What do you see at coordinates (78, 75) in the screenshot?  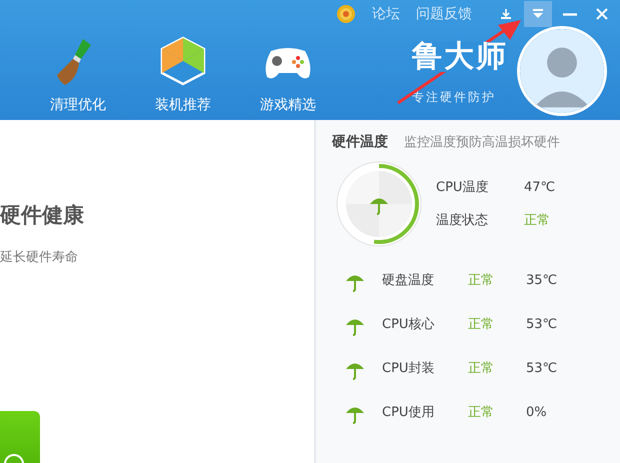 I see `nav-item: 清理优化` at bounding box center [78, 75].